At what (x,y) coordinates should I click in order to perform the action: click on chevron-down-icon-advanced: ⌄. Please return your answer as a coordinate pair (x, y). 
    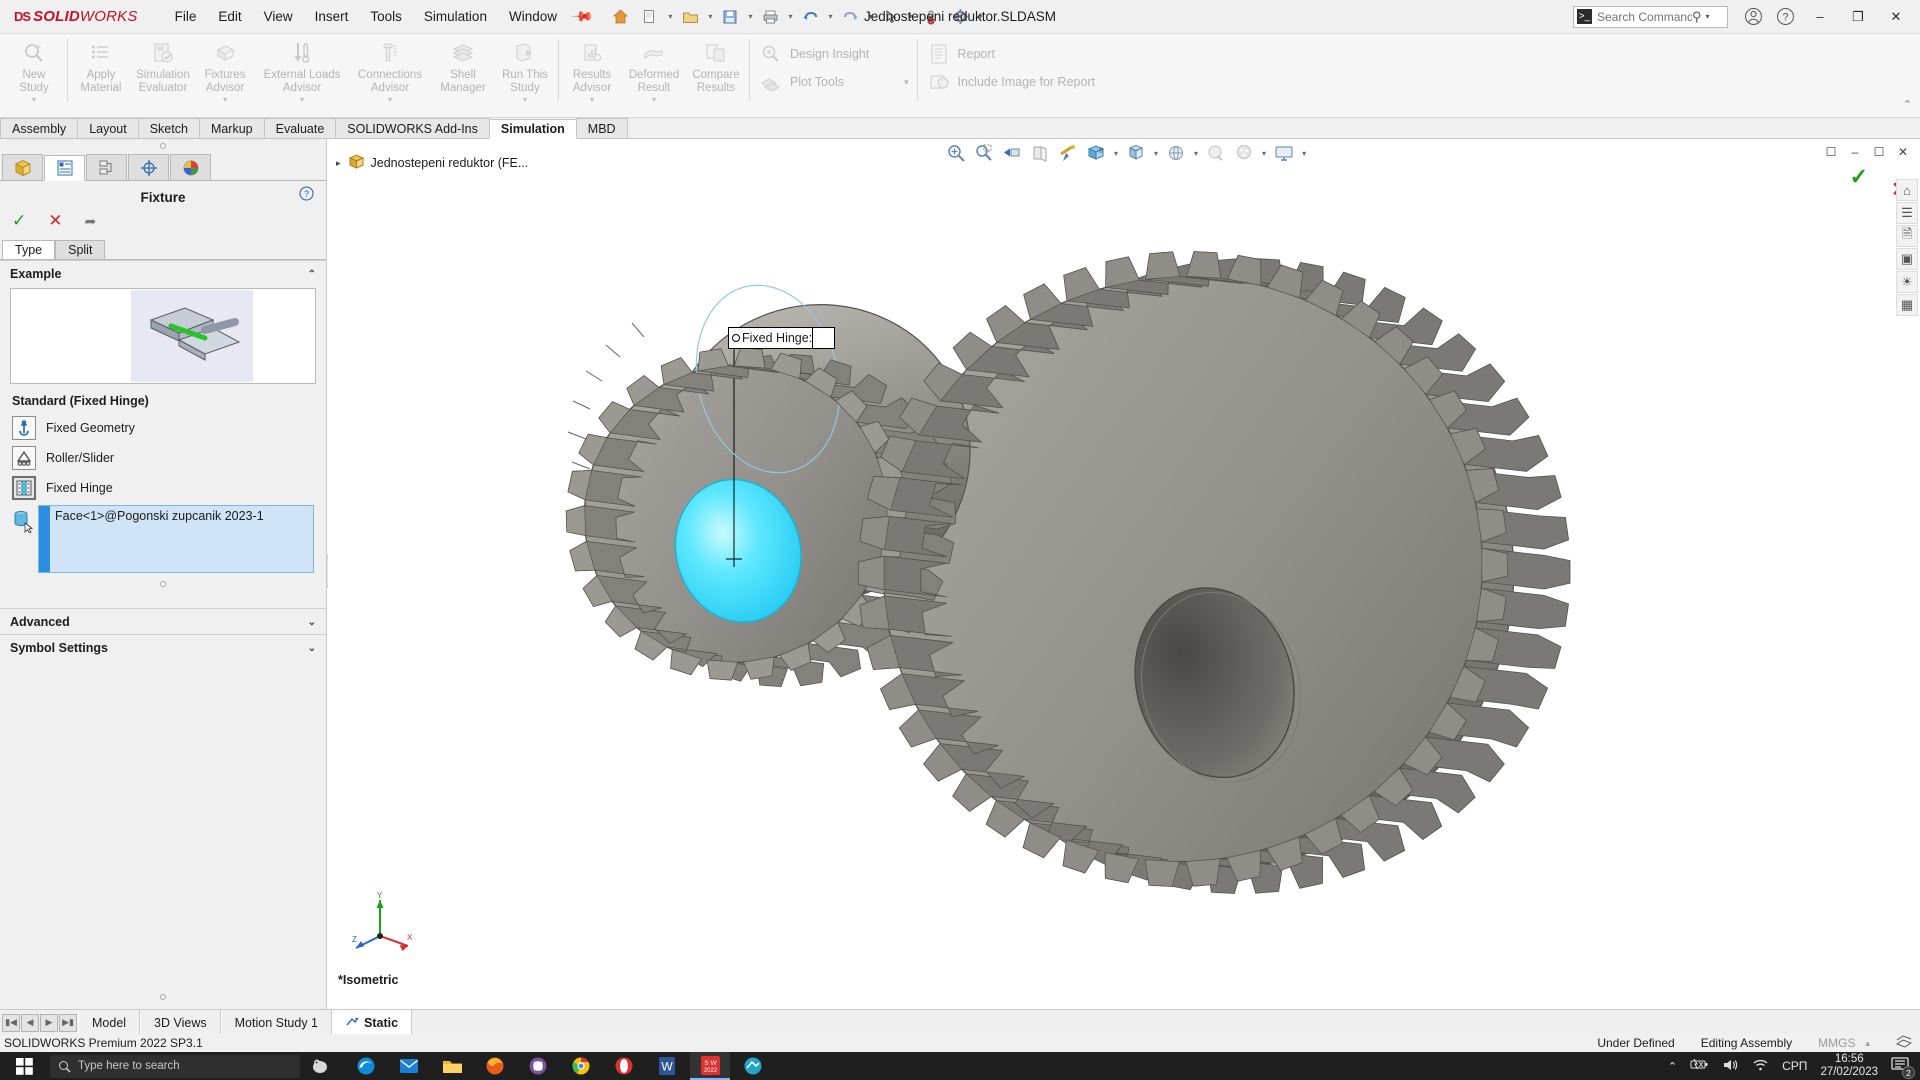
    Looking at the image, I should click on (312, 622).